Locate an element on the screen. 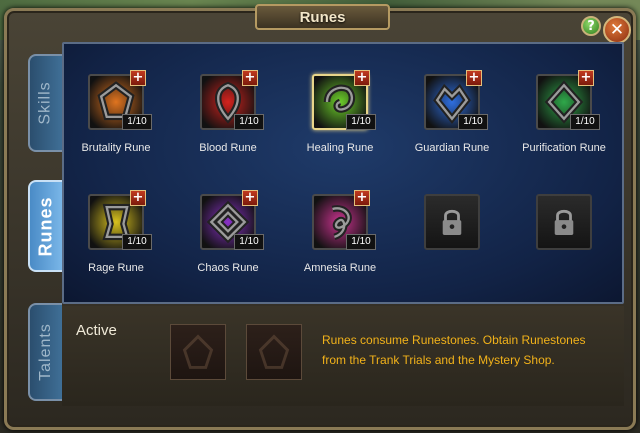 The image size is (640, 433). rune-name: Guardian Rune is located at coordinates (452, 148).